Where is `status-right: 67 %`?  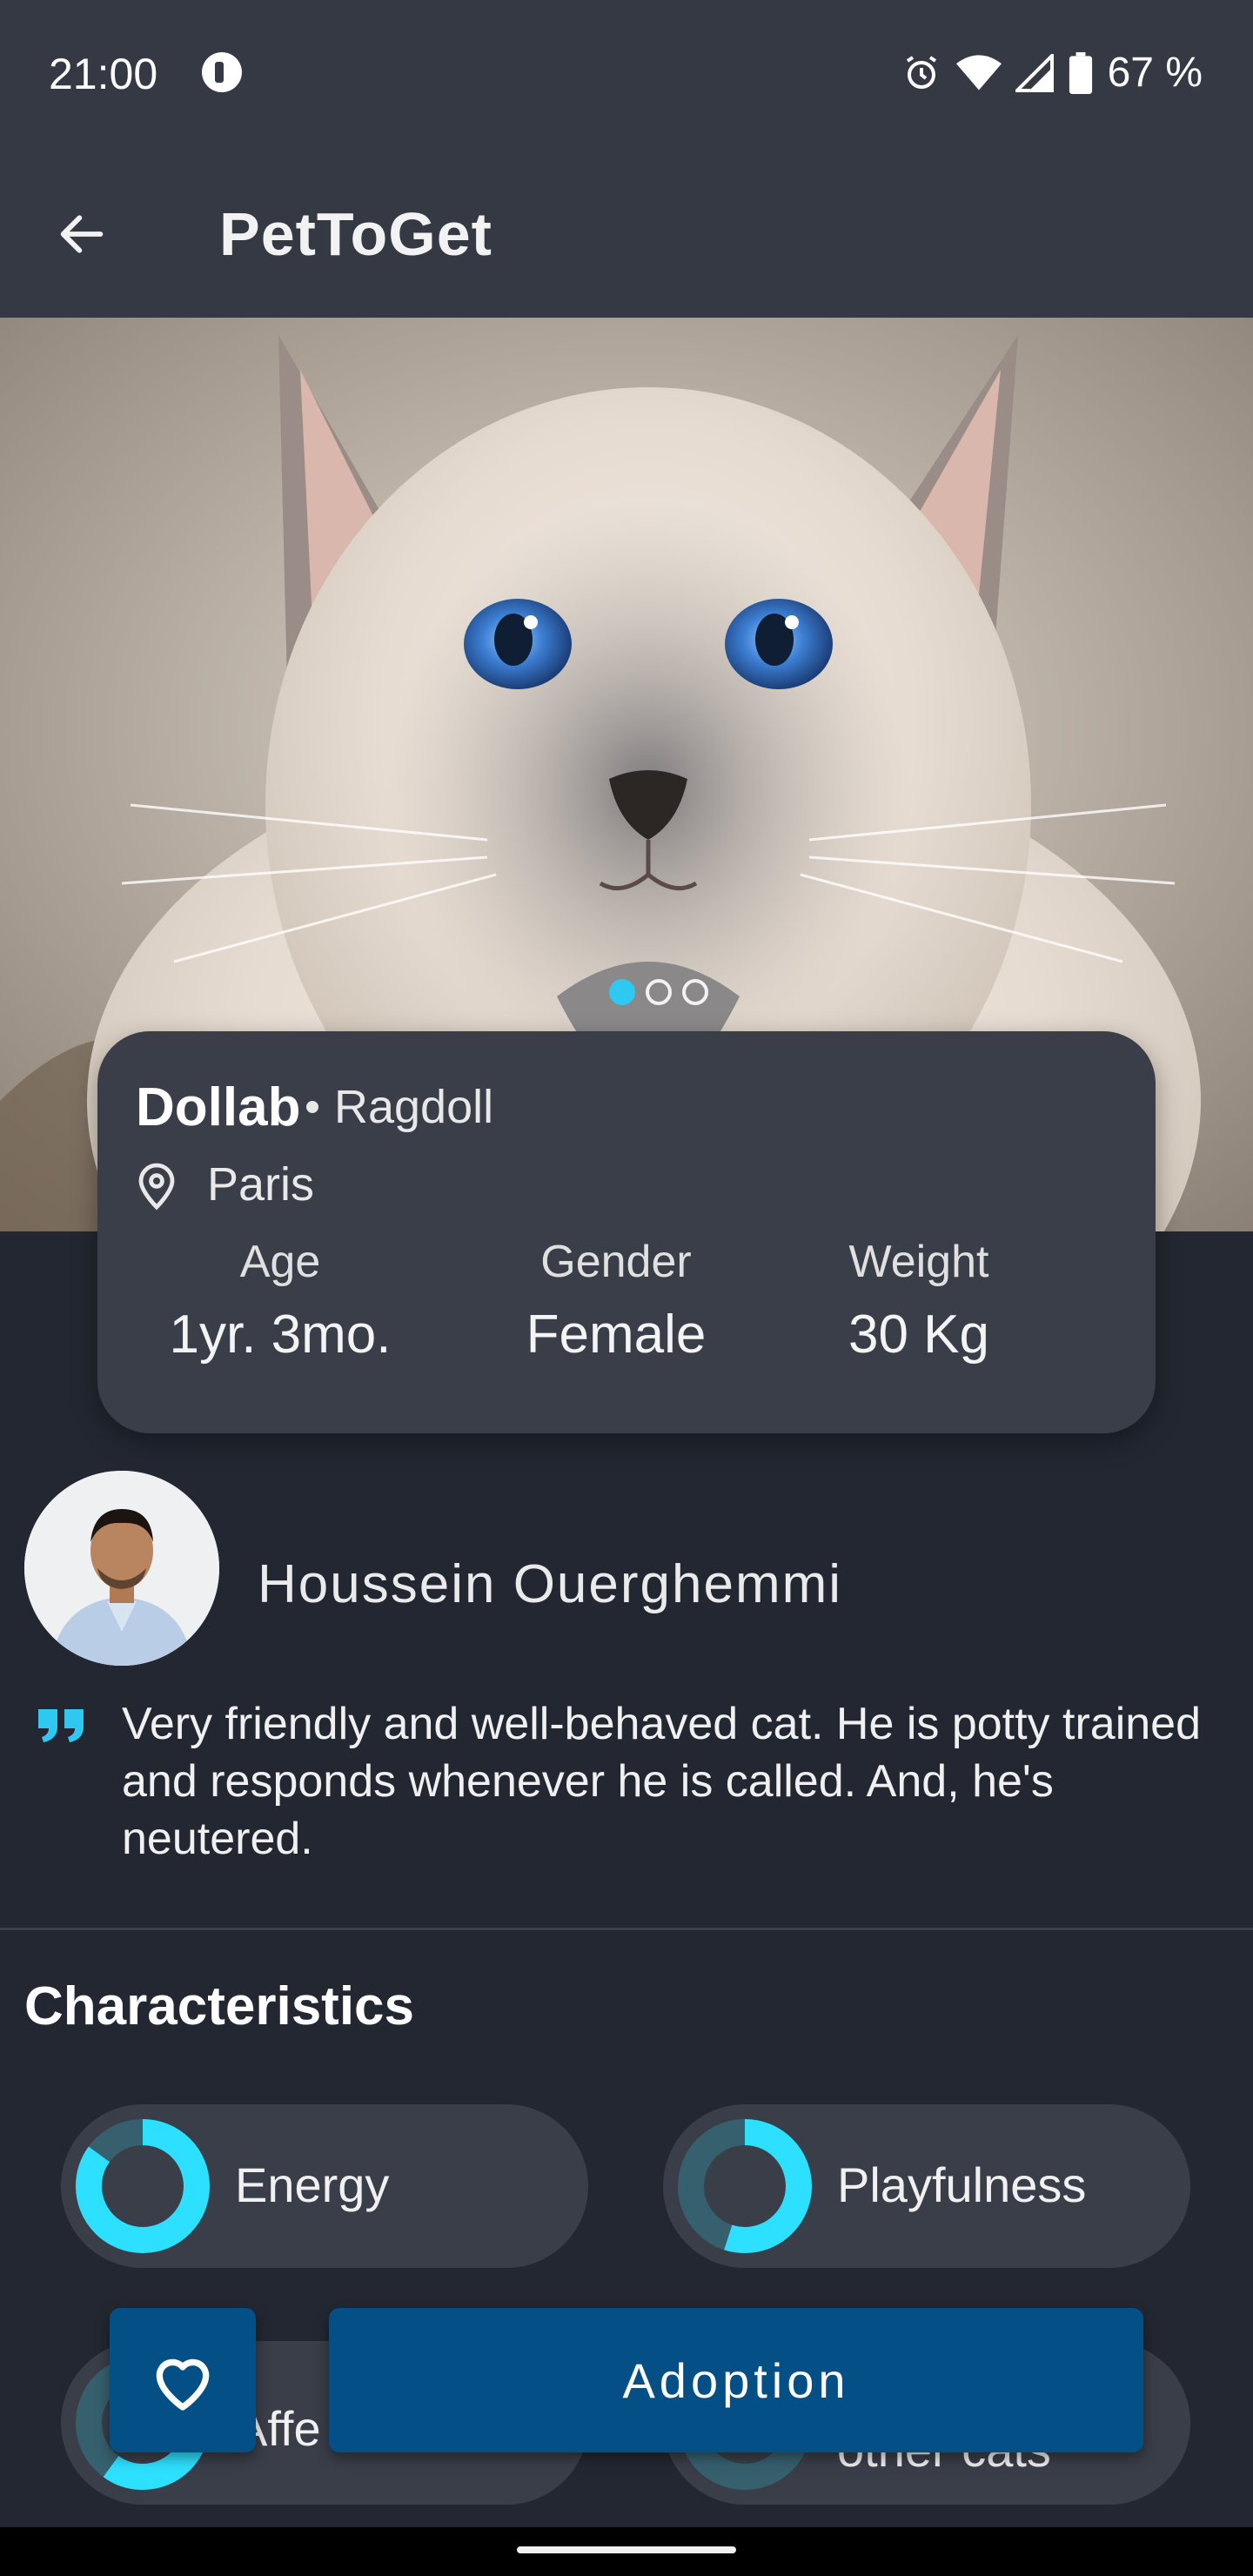 status-right: 67 % is located at coordinates (1052, 73).